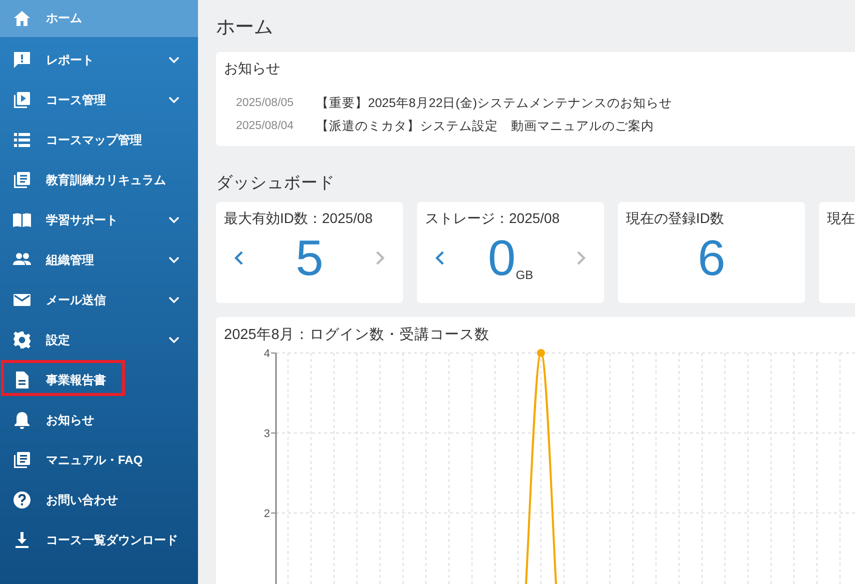  Describe the element at coordinates (492, 219) in the screenshot. I see `stat-title: ストレージ：2025/08` at that location.